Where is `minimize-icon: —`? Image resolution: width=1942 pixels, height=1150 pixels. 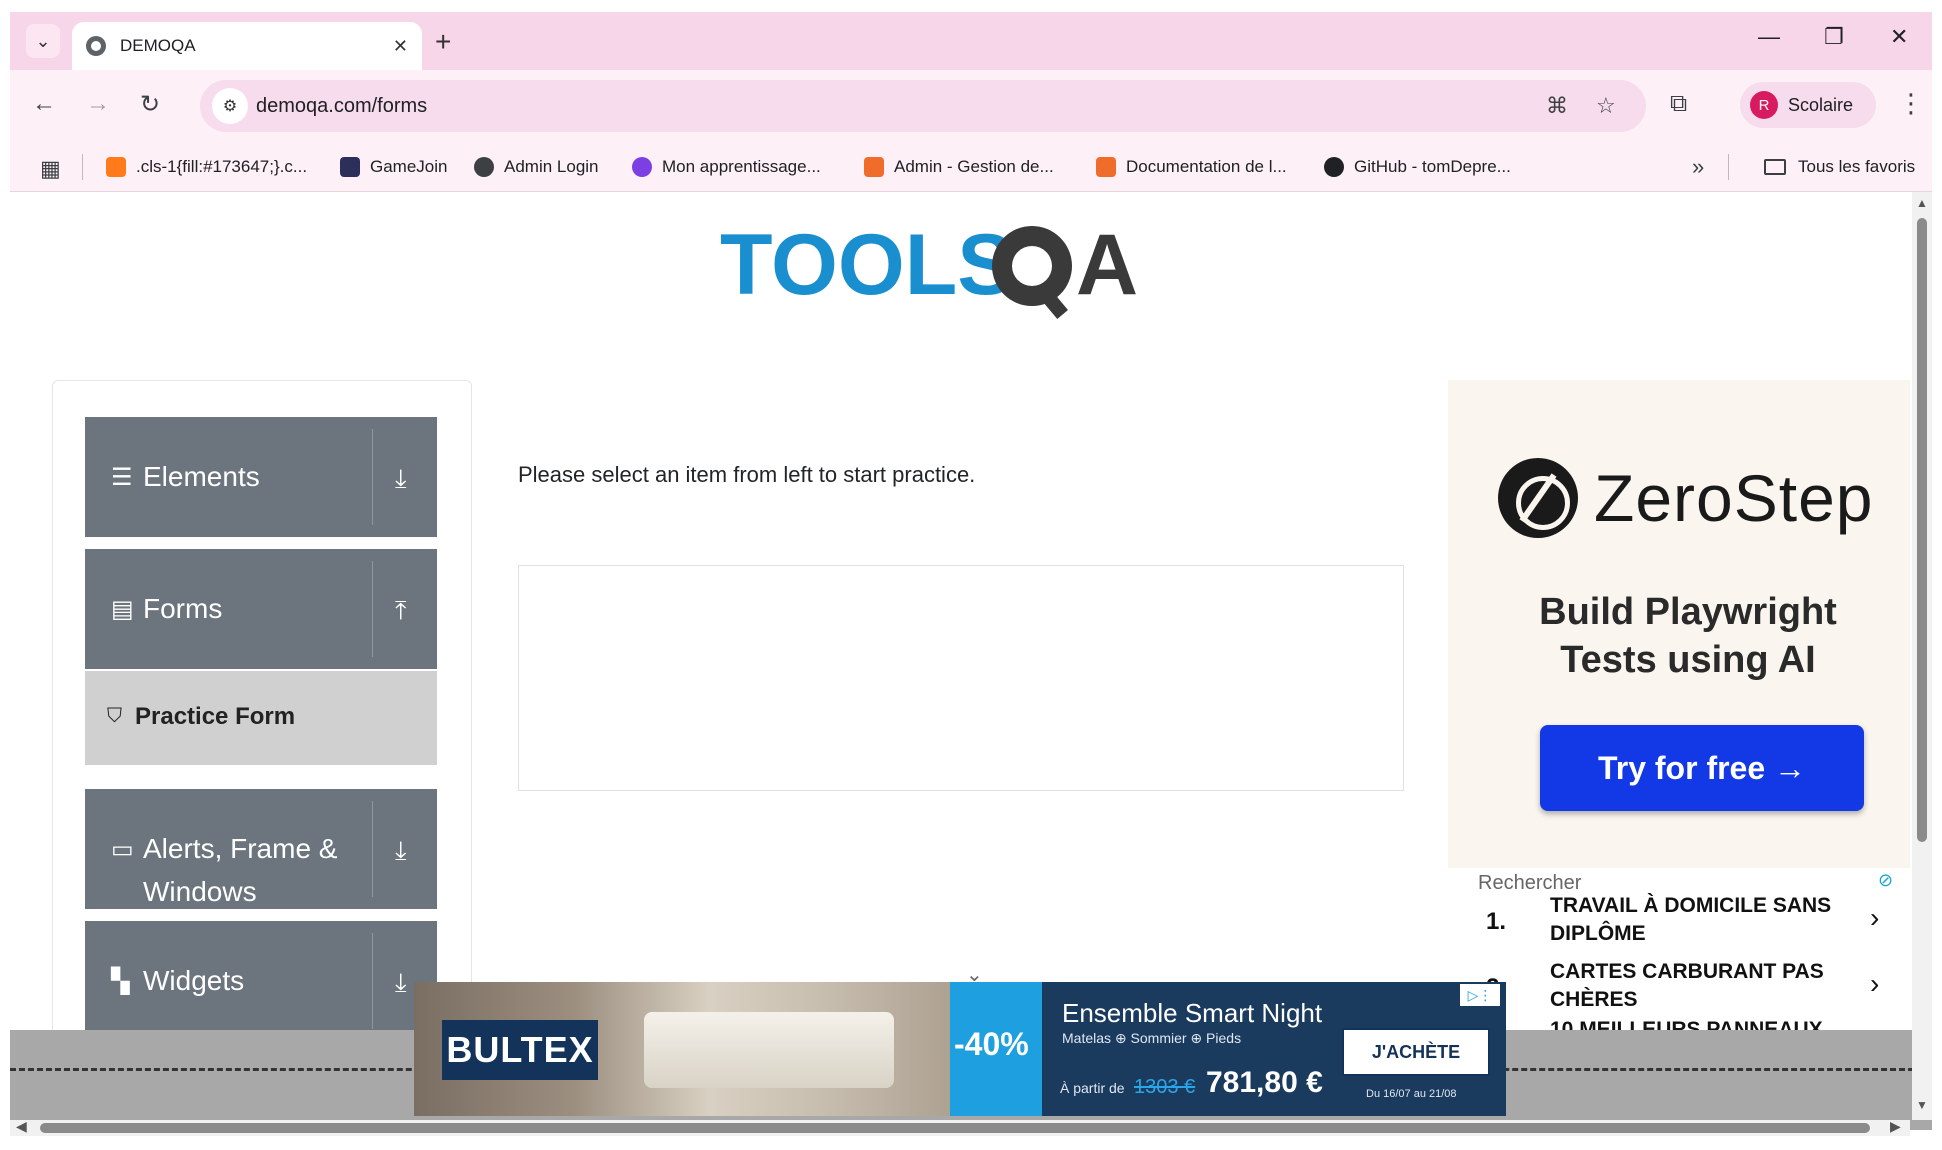
minimize-icon: — is located at coordinates (1769, 37).